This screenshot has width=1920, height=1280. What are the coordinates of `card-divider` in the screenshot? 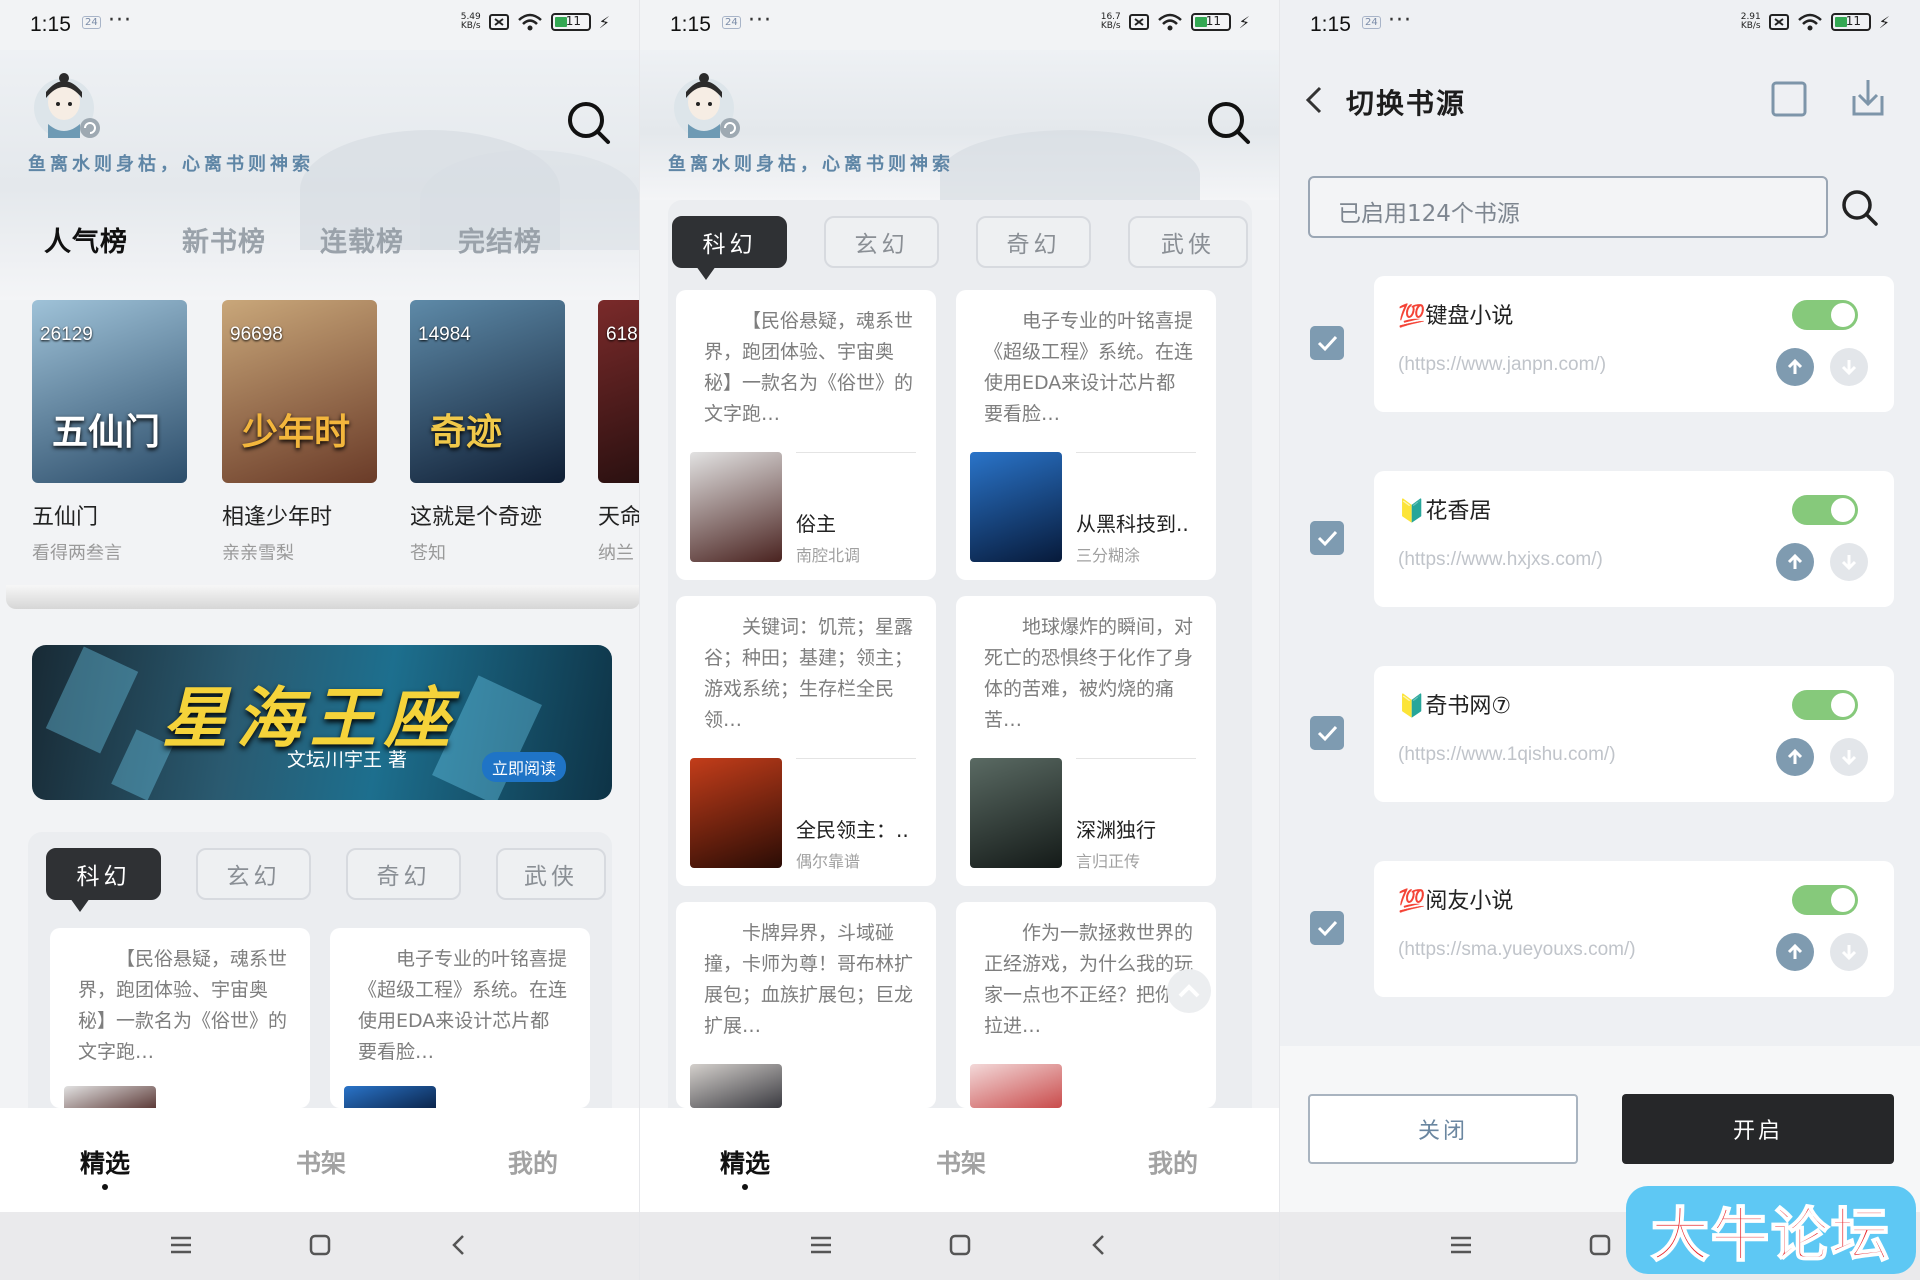 It's located at (1136, 758).